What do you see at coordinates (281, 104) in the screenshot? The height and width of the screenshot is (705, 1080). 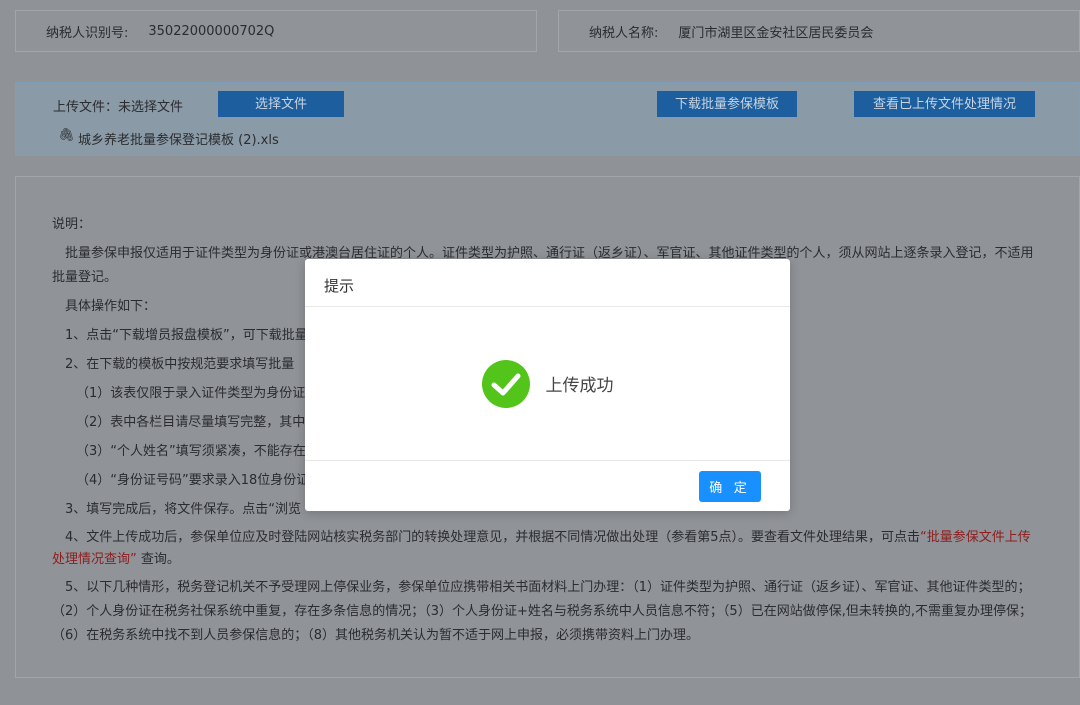 I see `choose-file-button: 选择文件` at bounding box center [281, 104].